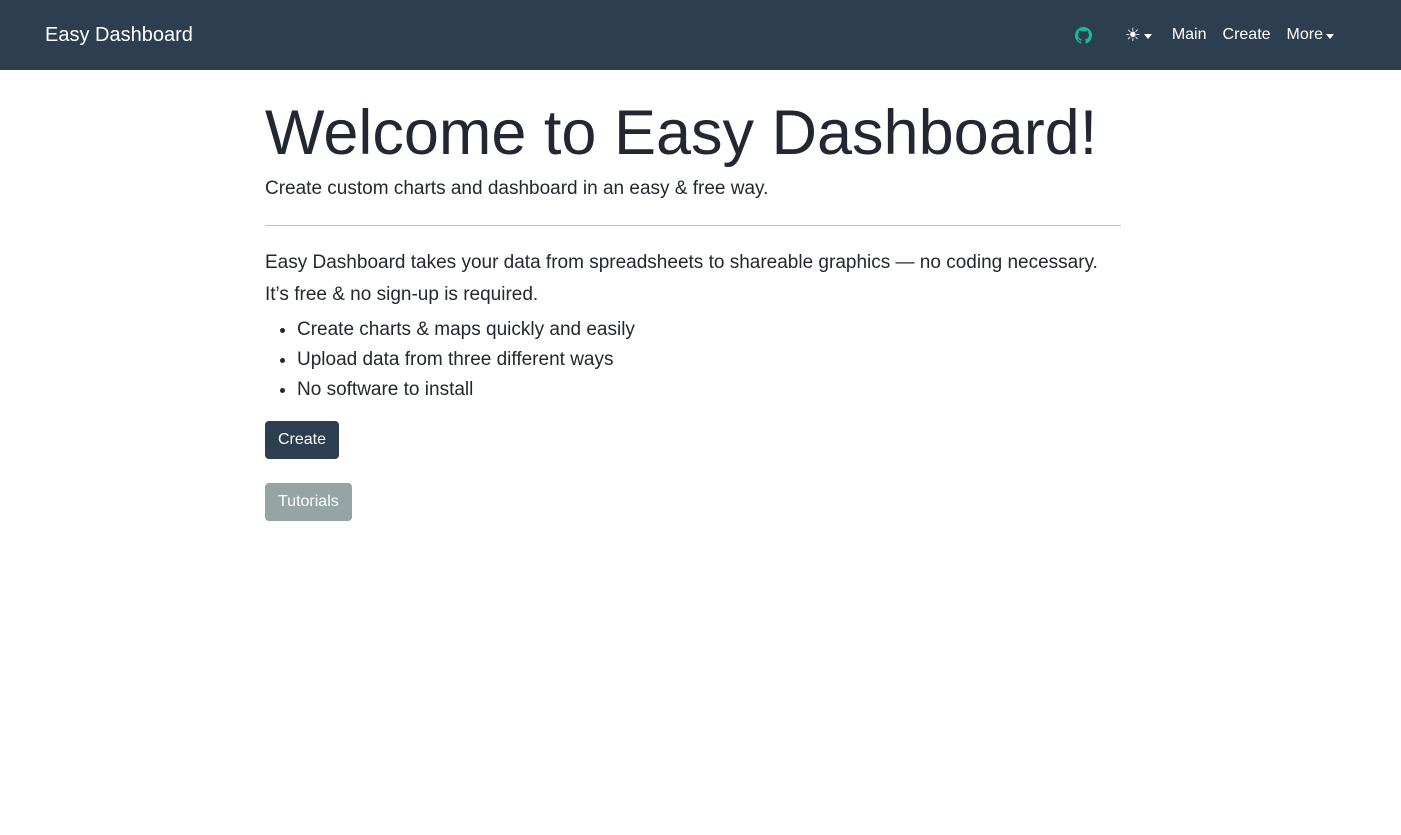 The height and width of the screenshot is (835, 1401). I want to click on list-item: No software to install, so click(709, 390).